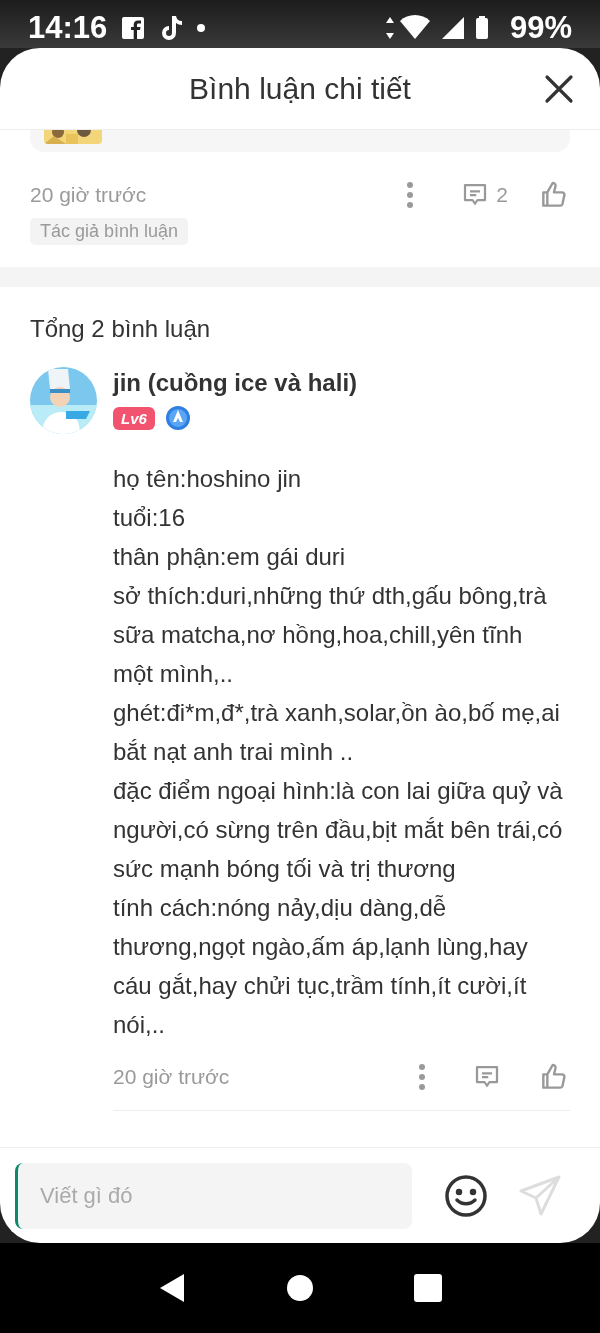  Describe the element at coordinates (300, 1288) in the screenshot. I see `home-button` at that location.